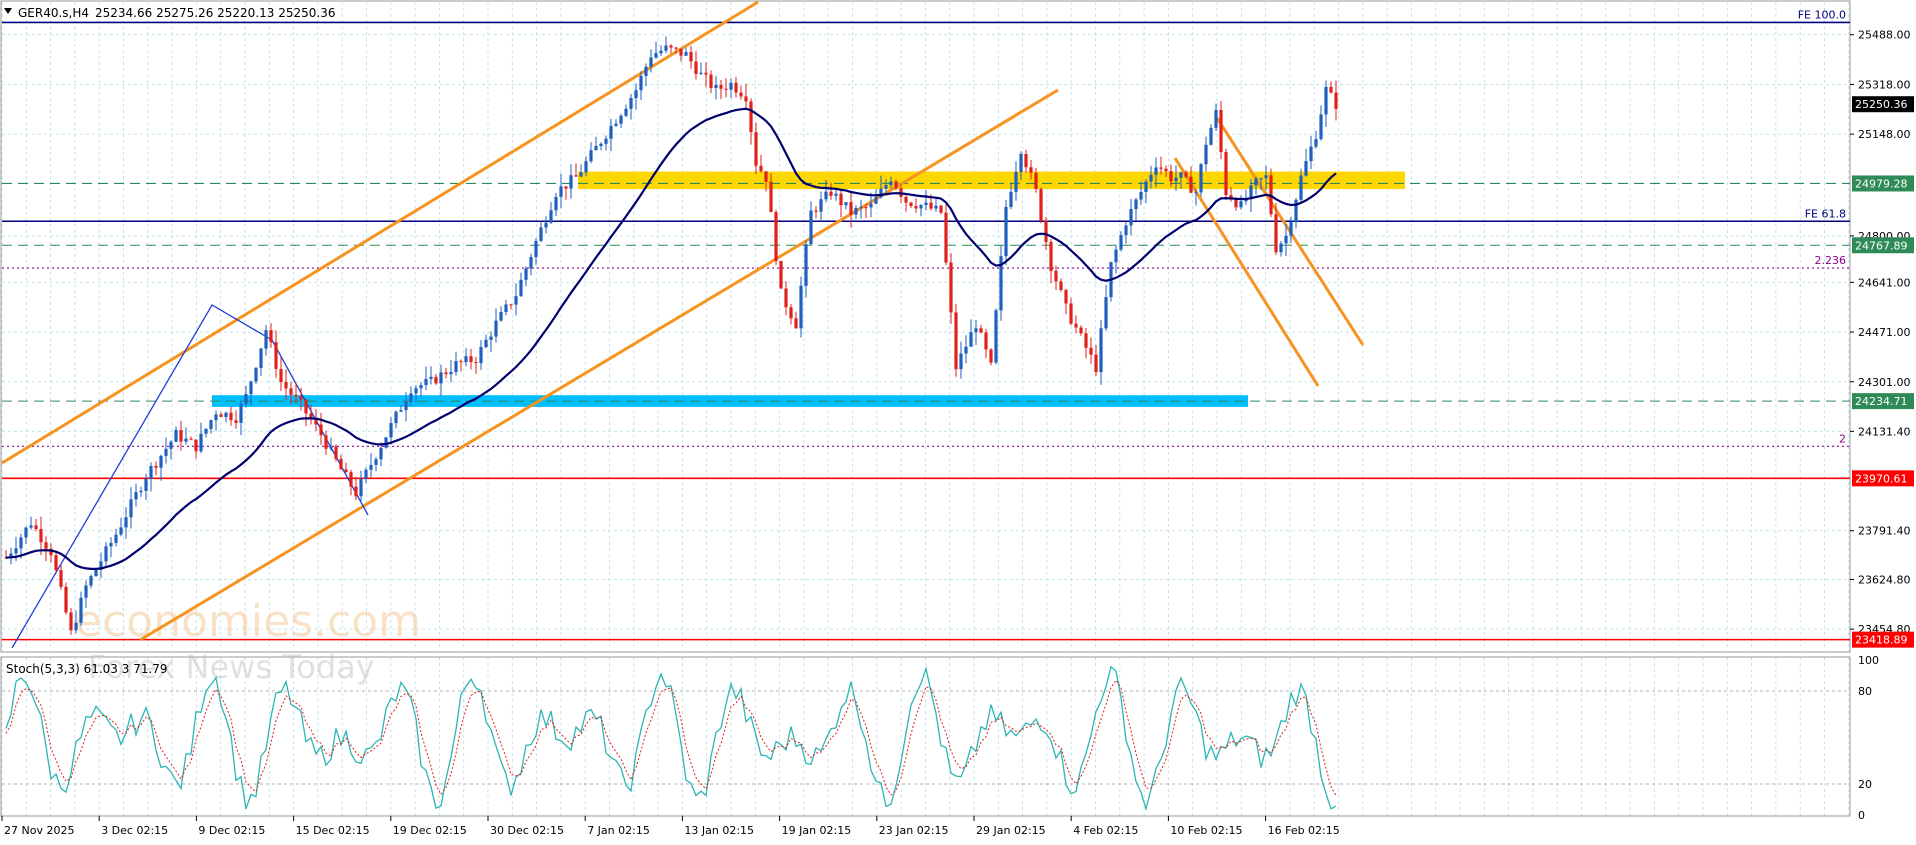  Describe the element at coordinates (1831, 260) in the screenshot. I see `level-label: 2.236` at that location.